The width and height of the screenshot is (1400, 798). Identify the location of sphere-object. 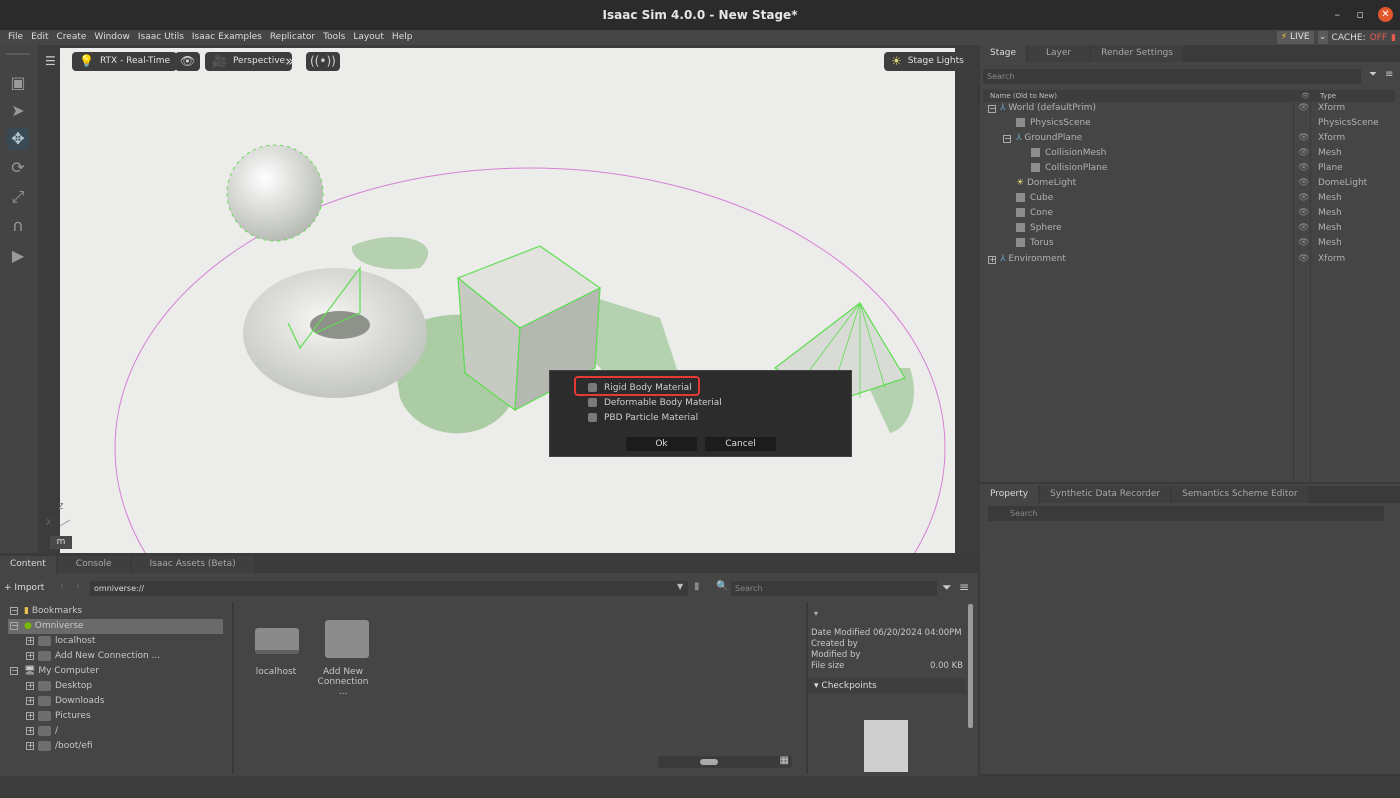
(275, 193).